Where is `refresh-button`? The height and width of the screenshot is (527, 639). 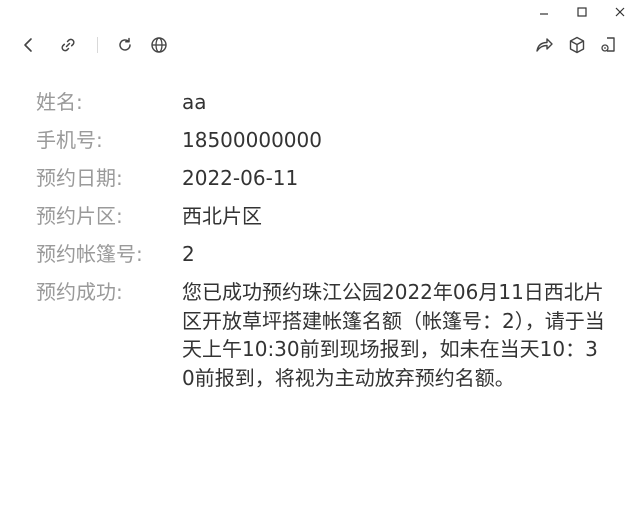 refresh-button is located at coordinates (125, 45).